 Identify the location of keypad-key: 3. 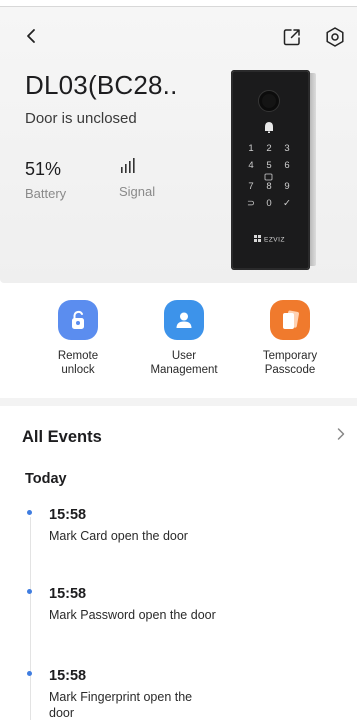
(286, 148).